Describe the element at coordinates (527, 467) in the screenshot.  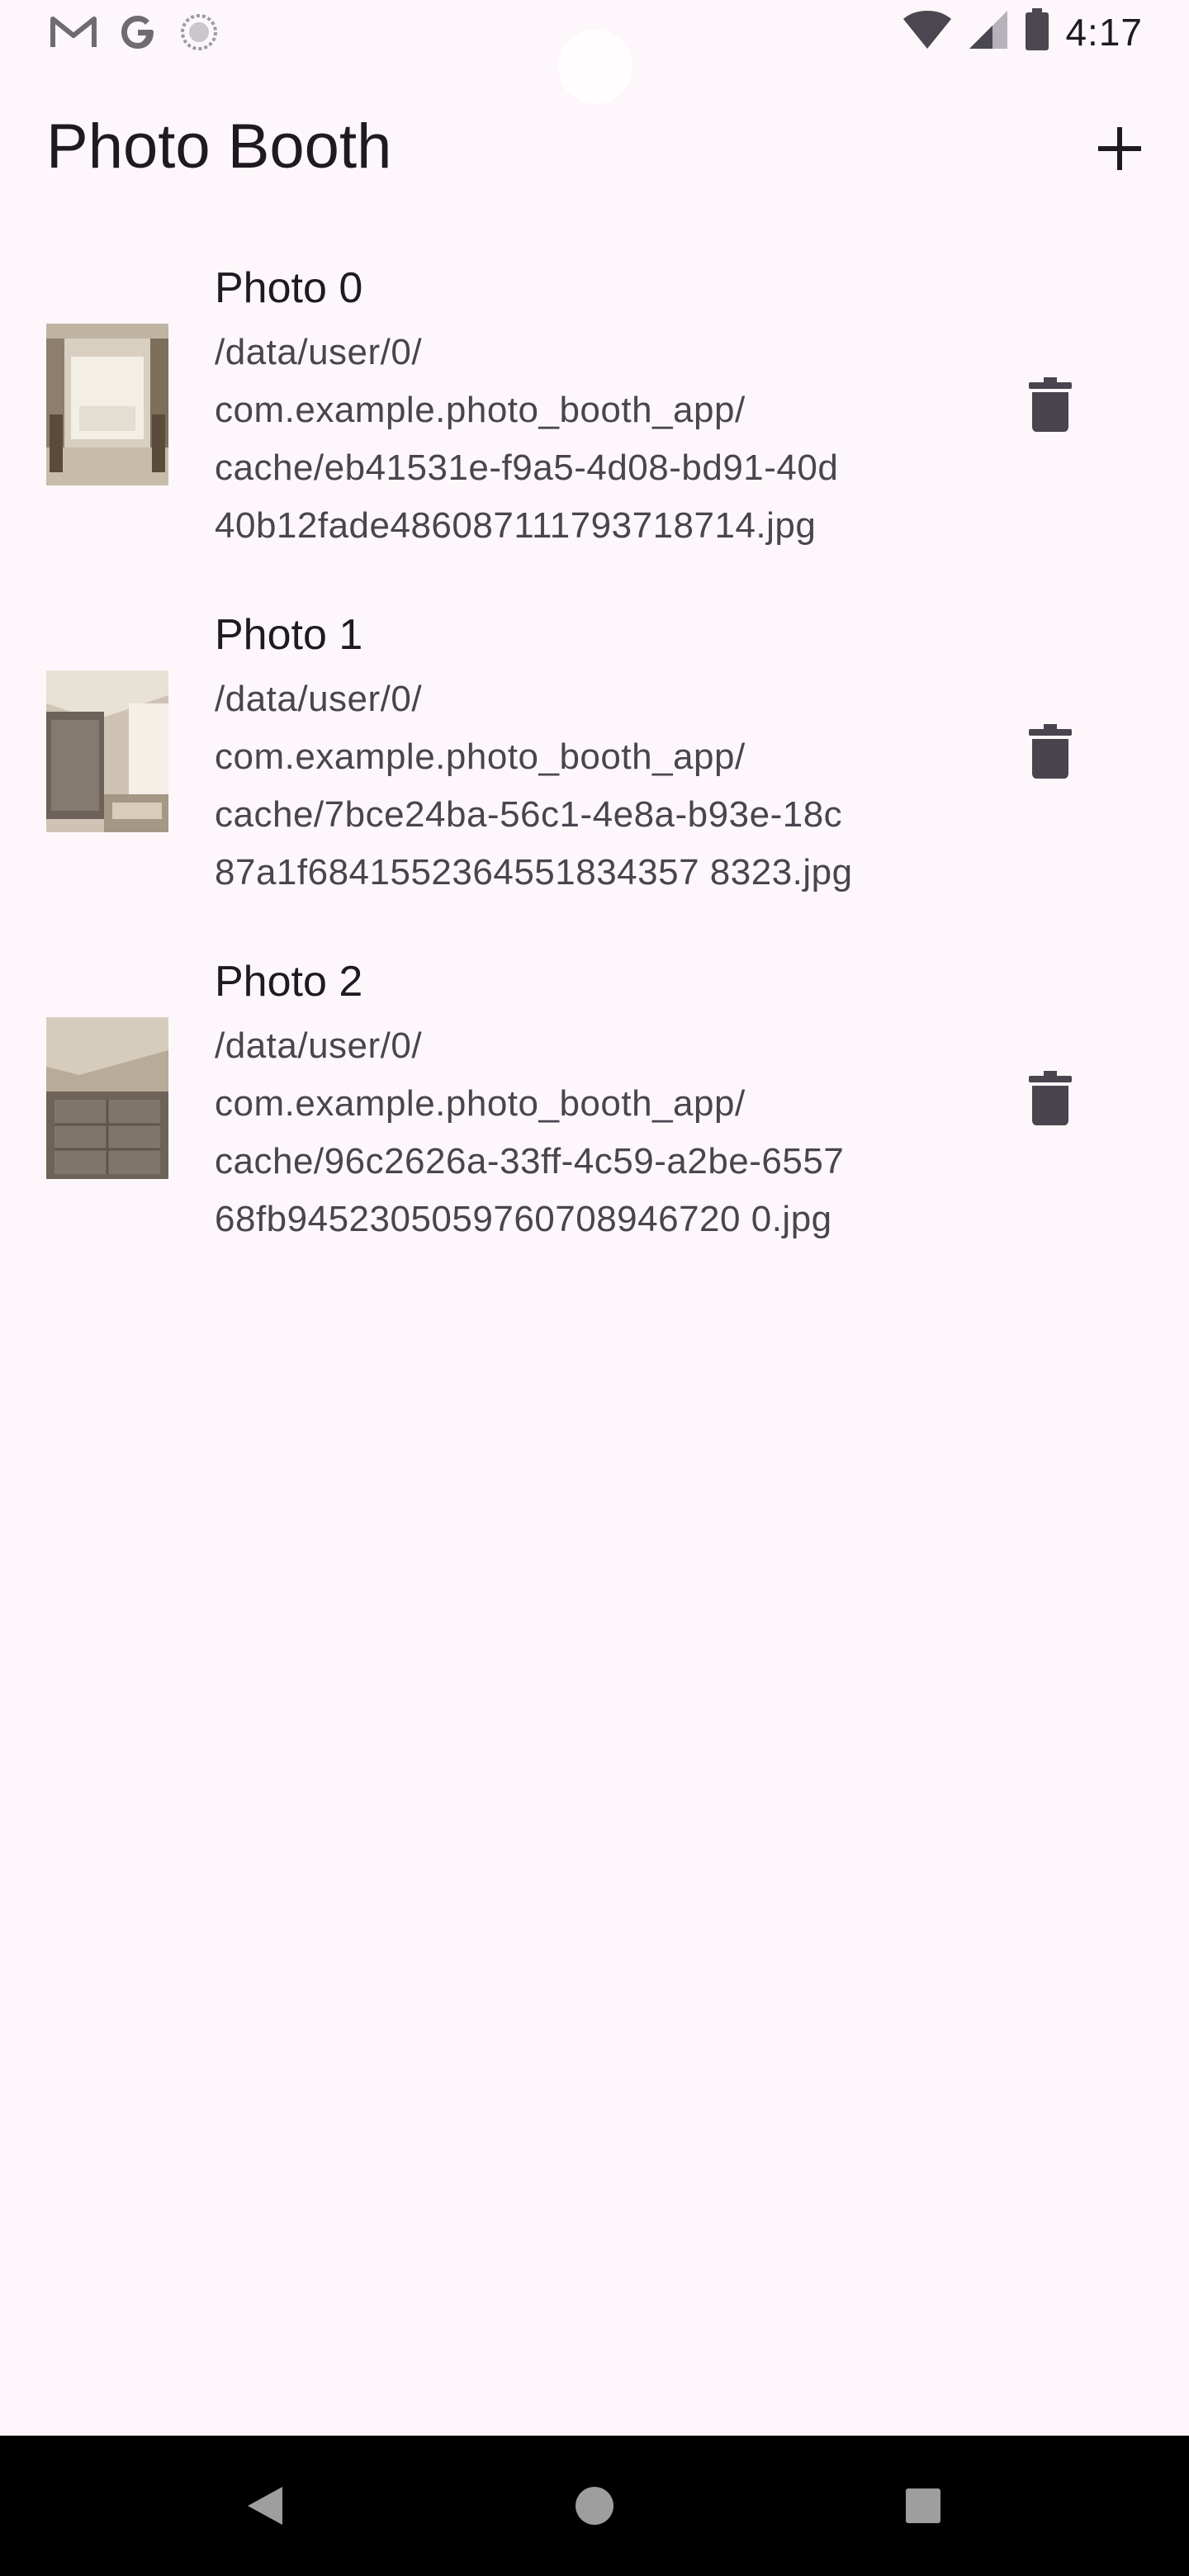
I see `photo-path-line: cache/eb41531e-f9a5-4d08-bd91-40d` at that location.